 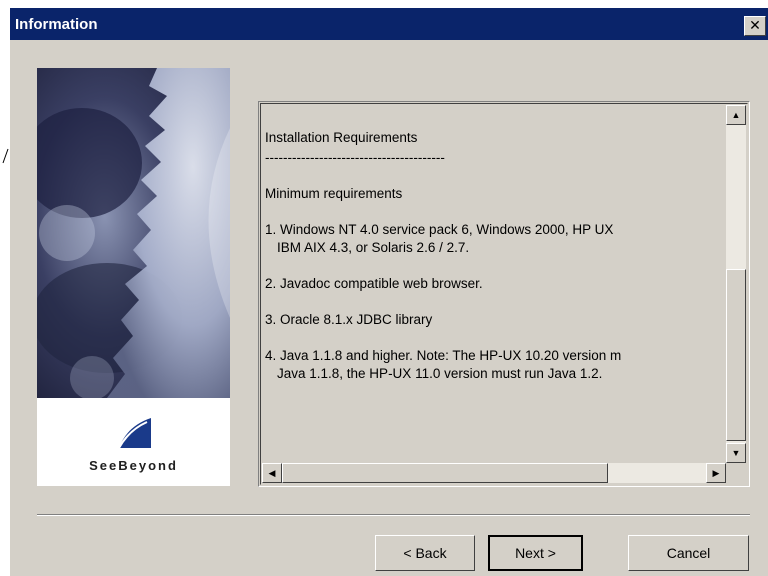 I want to click on arrow-left-icon: ◀, so click(x=272, y=473).